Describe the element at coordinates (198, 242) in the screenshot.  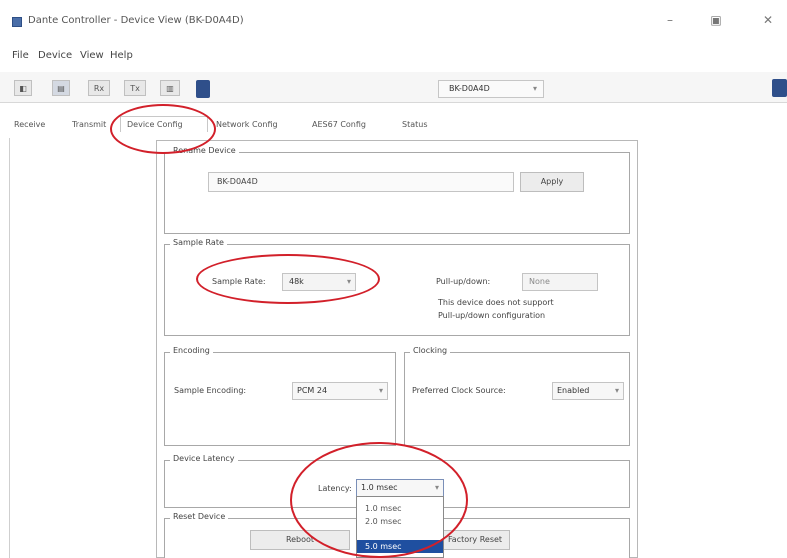
I see `sample-rate-legend: Sample Rate` at that location.